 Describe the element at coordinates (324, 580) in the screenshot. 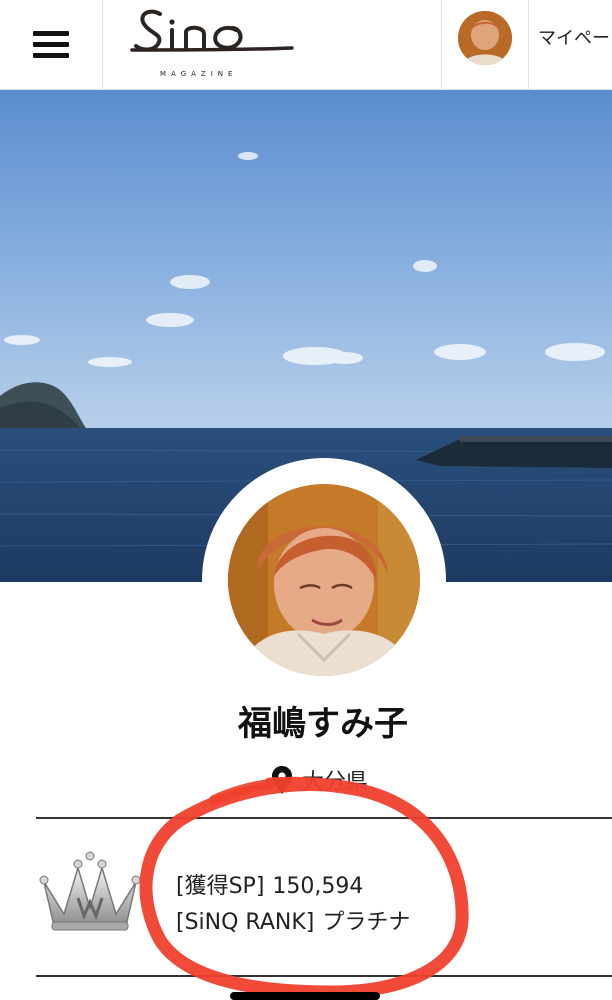

I see `profile-photo` at that location.